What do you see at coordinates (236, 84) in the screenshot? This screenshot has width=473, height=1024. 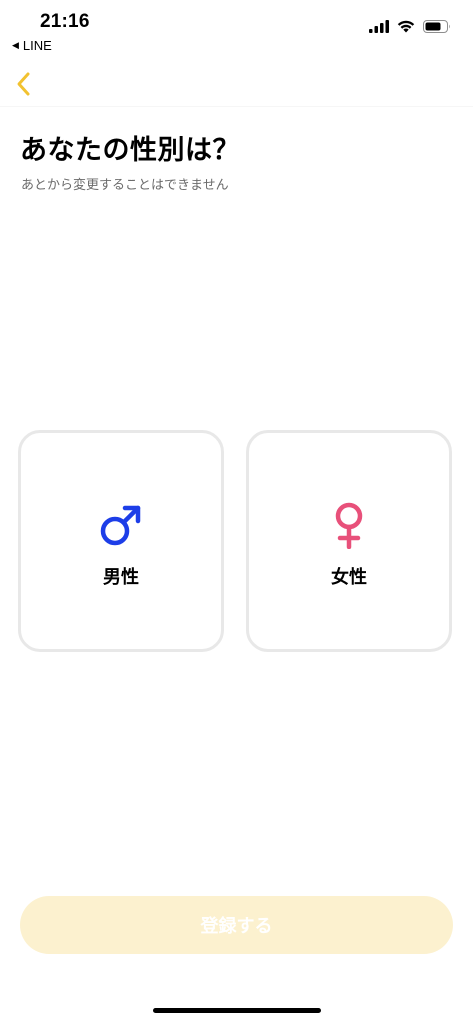 I see `navigation-bar` at bounding box center [236, 84].